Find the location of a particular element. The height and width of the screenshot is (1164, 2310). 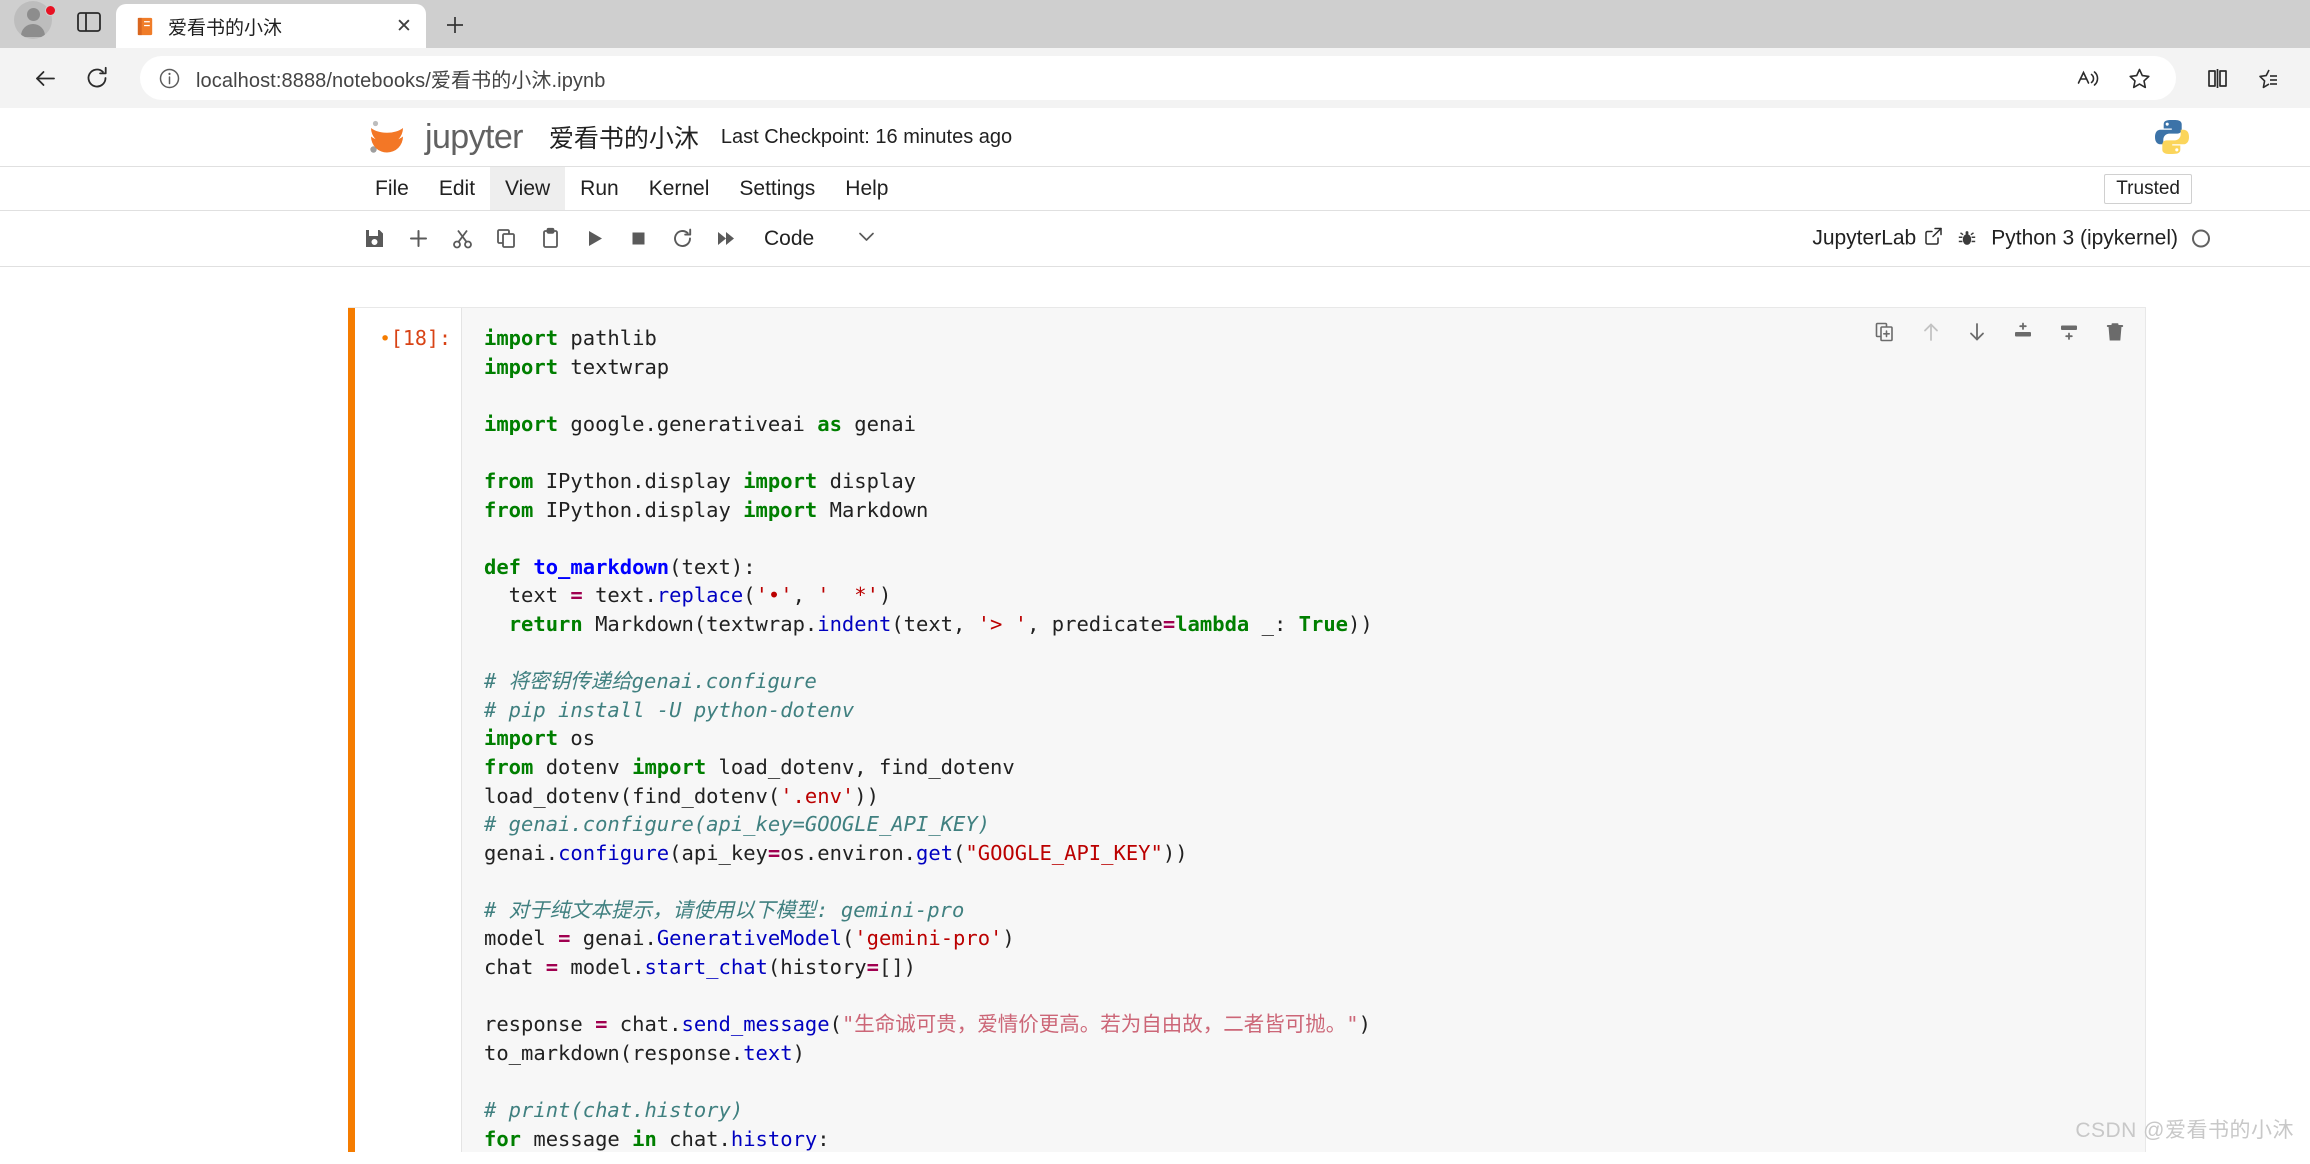

reload-icon is located at coordinates (97, 78).